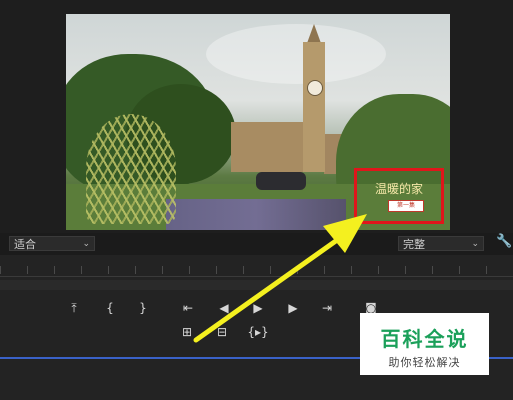  Describe the element at coordinates (424, 362) in the screenshot. I see `watermark-subtitle: 助你轻松解决` at that location.